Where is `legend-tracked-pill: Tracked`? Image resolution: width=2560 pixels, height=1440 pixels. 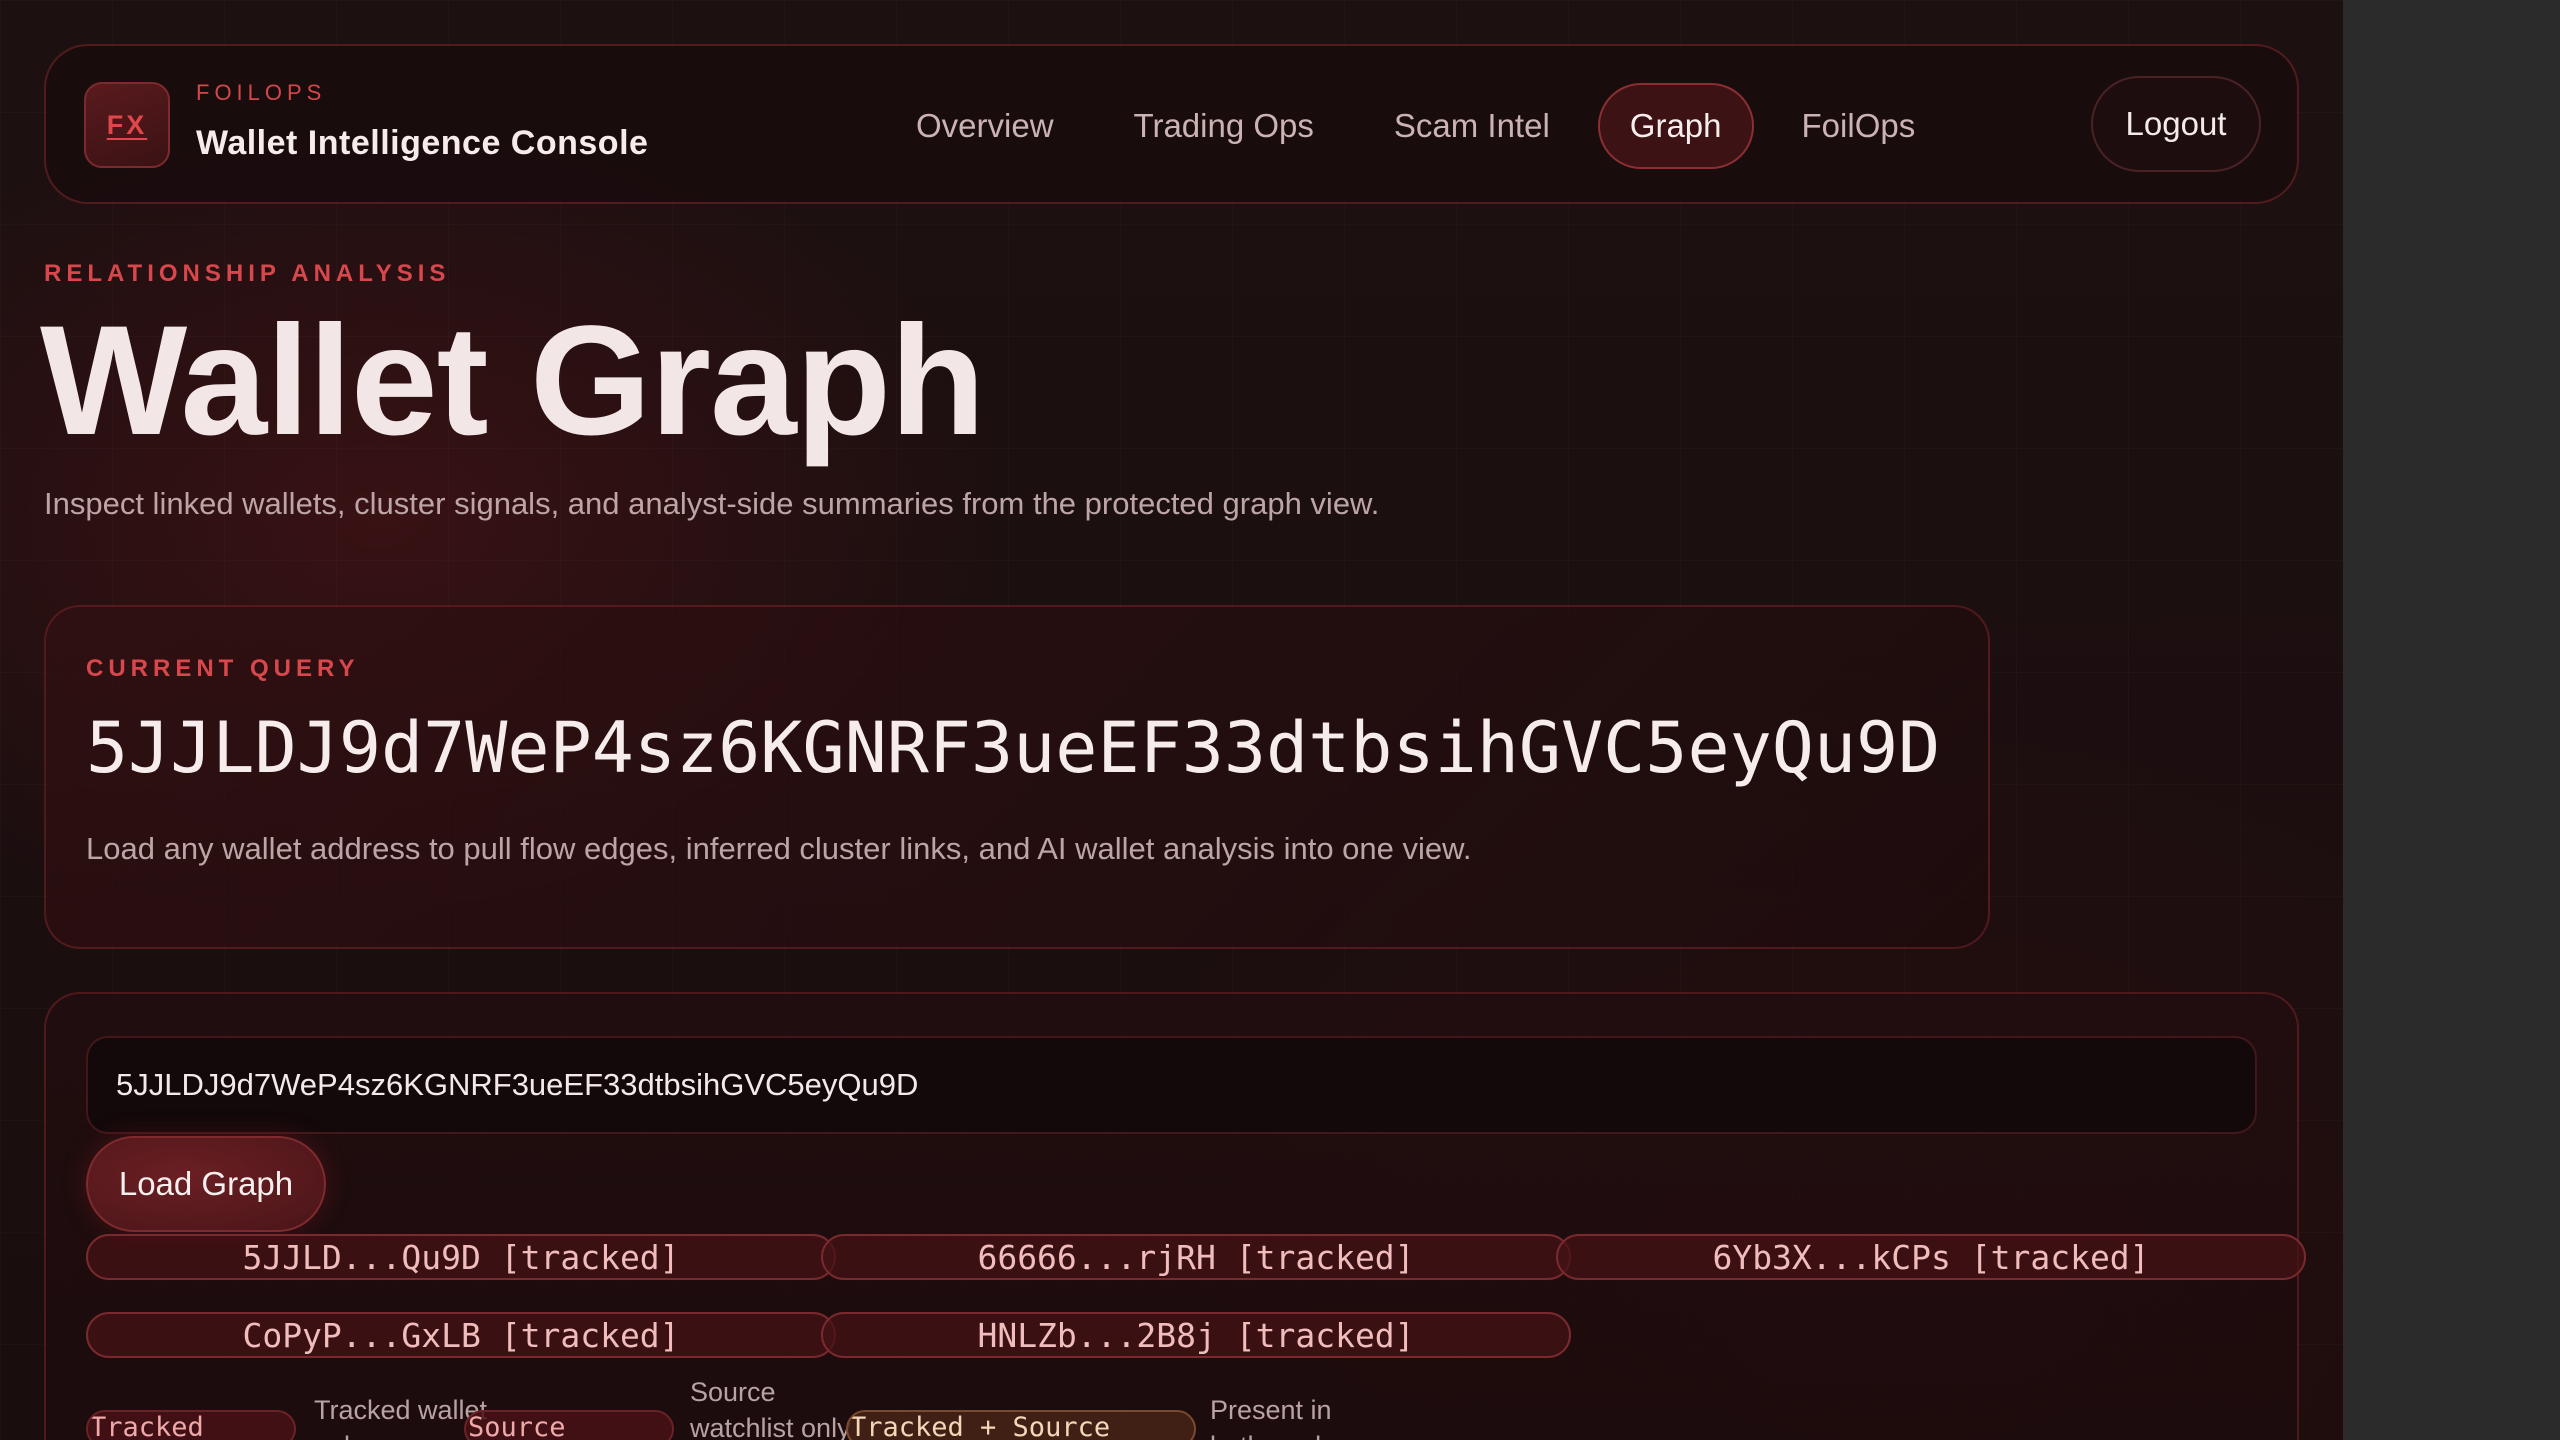
legend-tracked-pill: Tracked is located at coordinates (191, 1425).